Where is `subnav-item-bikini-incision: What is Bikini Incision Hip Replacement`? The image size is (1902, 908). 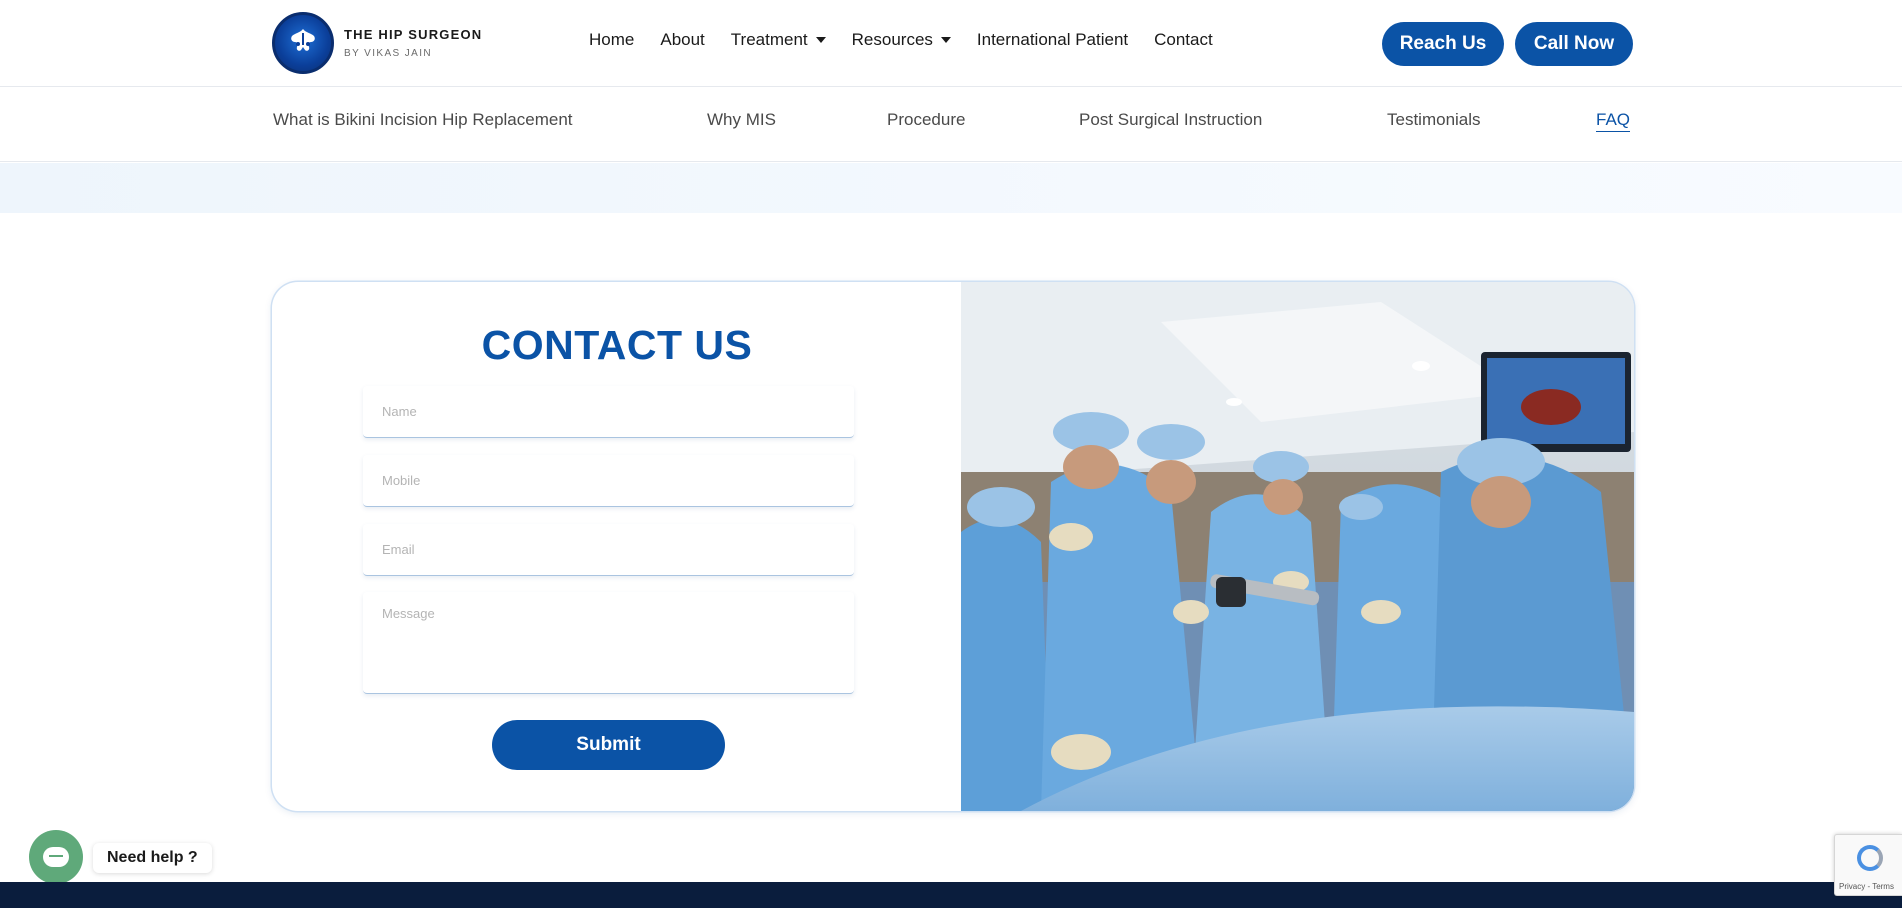 subnav-item-bikini-incision: What is Bikini Incision Hip Replacement is located at coordinates (423, 120).